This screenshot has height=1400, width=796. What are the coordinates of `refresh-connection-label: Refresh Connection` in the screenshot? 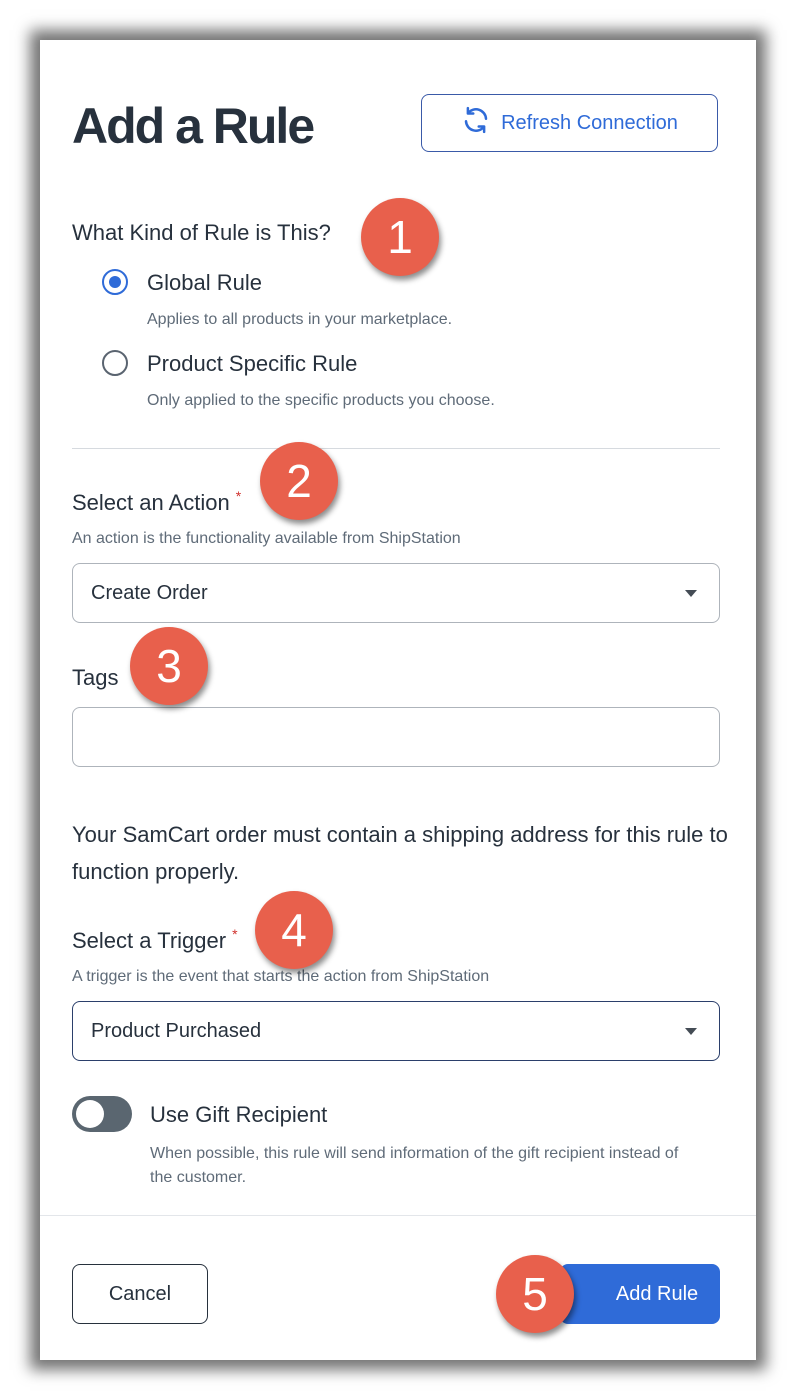 It's located at (589, 122).